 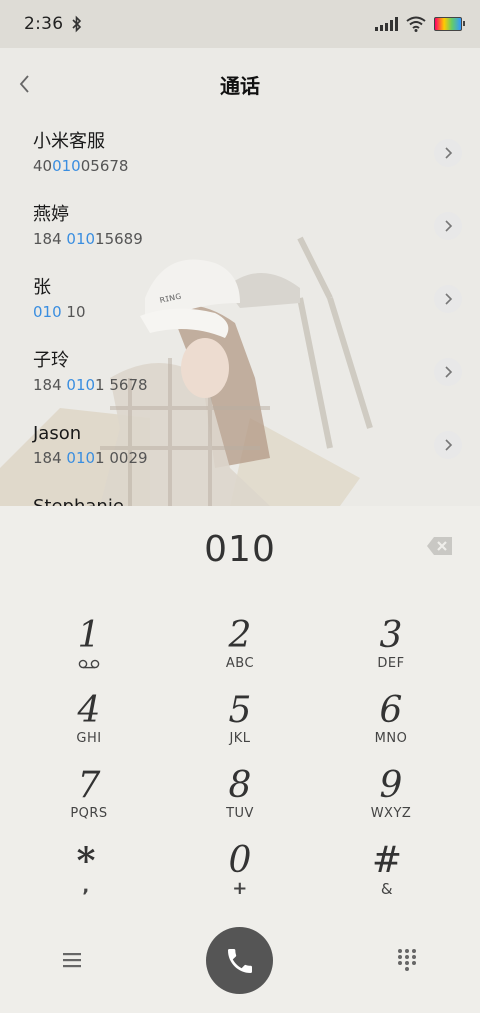 What do you see at coordinates (51, 214) in the screenshot?
I see `contact-name: 燕婷` at bounding box center [51, 214].